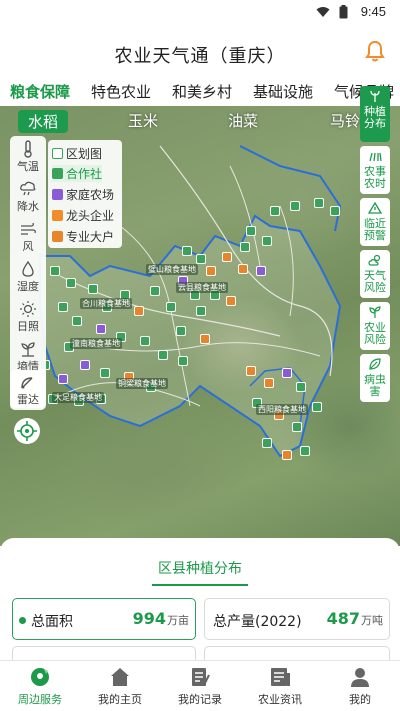  What do you see at coordinates (202, 287) in the screenshot?
I see `base-label: 云县粮食基地` at bounding box center [202, 287].